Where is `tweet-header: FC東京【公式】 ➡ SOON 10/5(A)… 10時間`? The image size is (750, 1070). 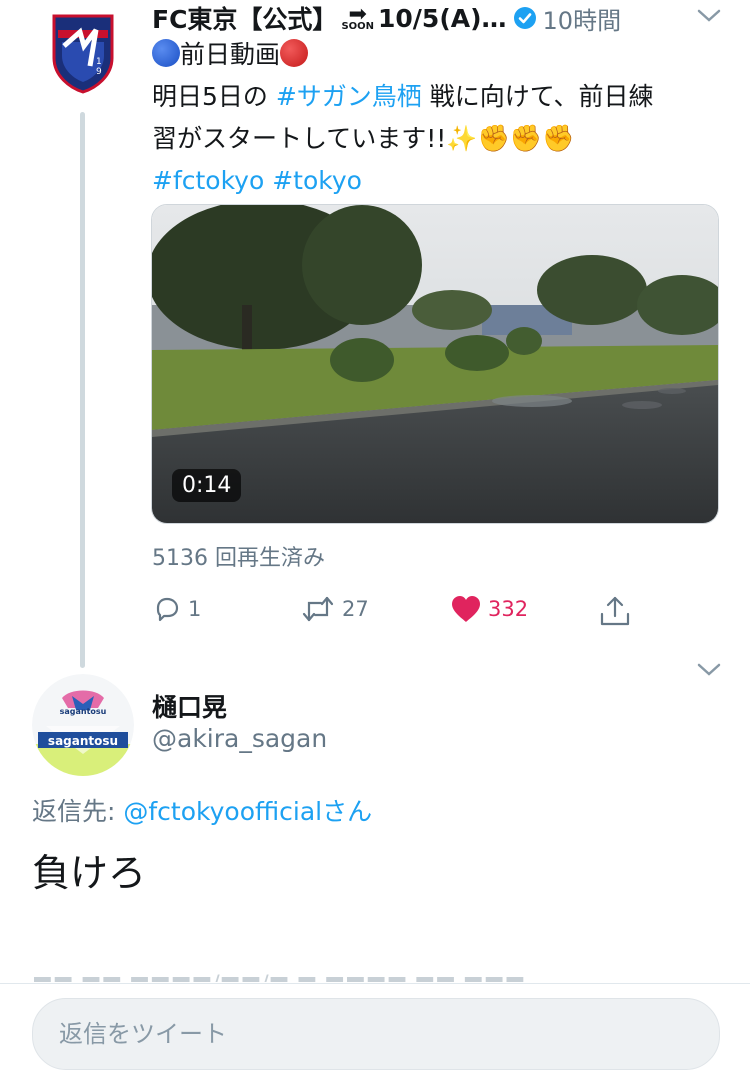
tweet-header: FC東京【公式】 ➡ SOON 10/5(A)… 10時間 is located at coordinates (432, 18).